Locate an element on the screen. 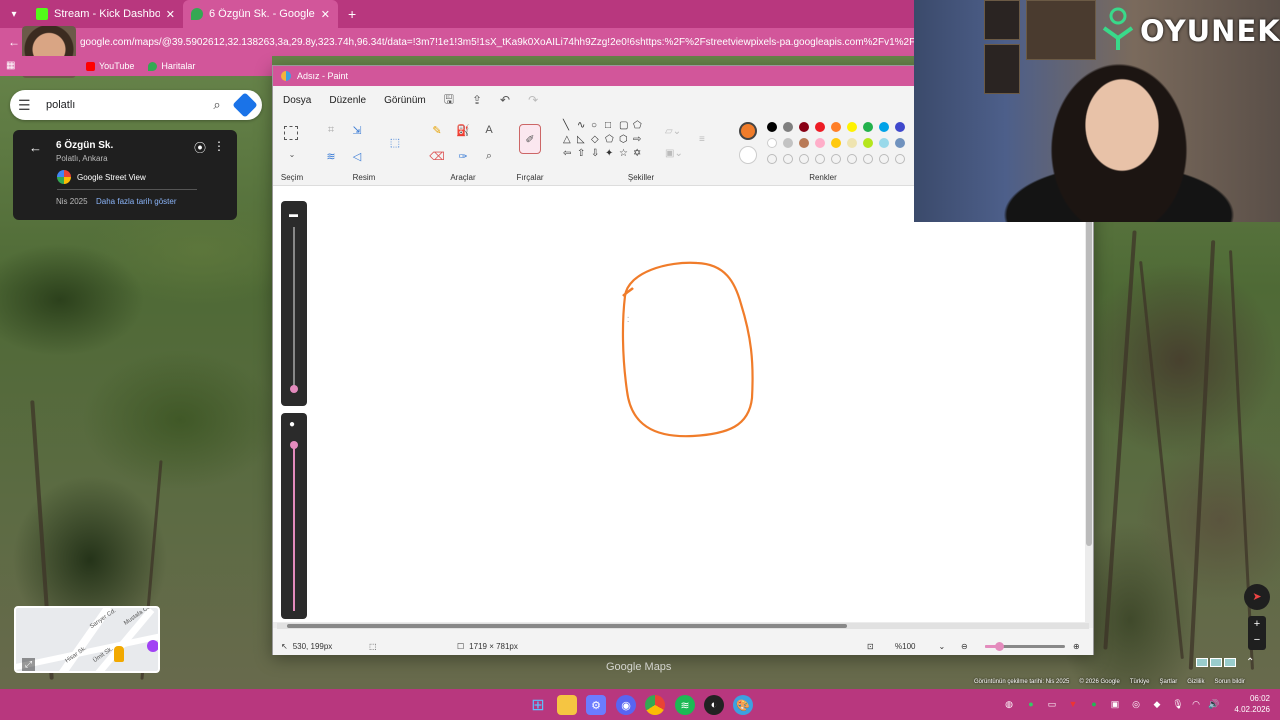 This screenshot has height=720, width=1280. more-options-icon: ⋮ is located at coordinates (219, 146).